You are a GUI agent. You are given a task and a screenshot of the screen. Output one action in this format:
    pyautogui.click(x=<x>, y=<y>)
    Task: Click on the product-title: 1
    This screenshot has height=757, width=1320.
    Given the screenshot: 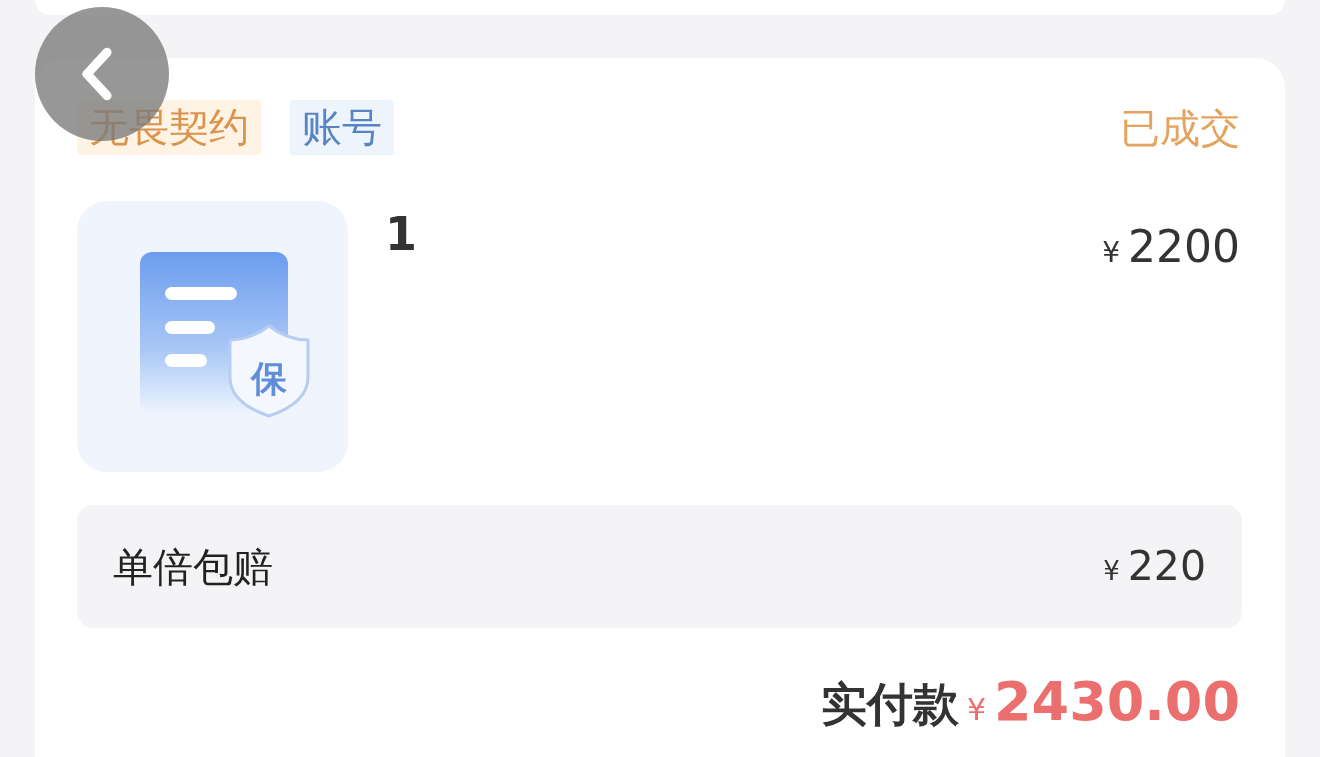 What is the action you would take?
    pyautogui.click(x=401, y=234)
    